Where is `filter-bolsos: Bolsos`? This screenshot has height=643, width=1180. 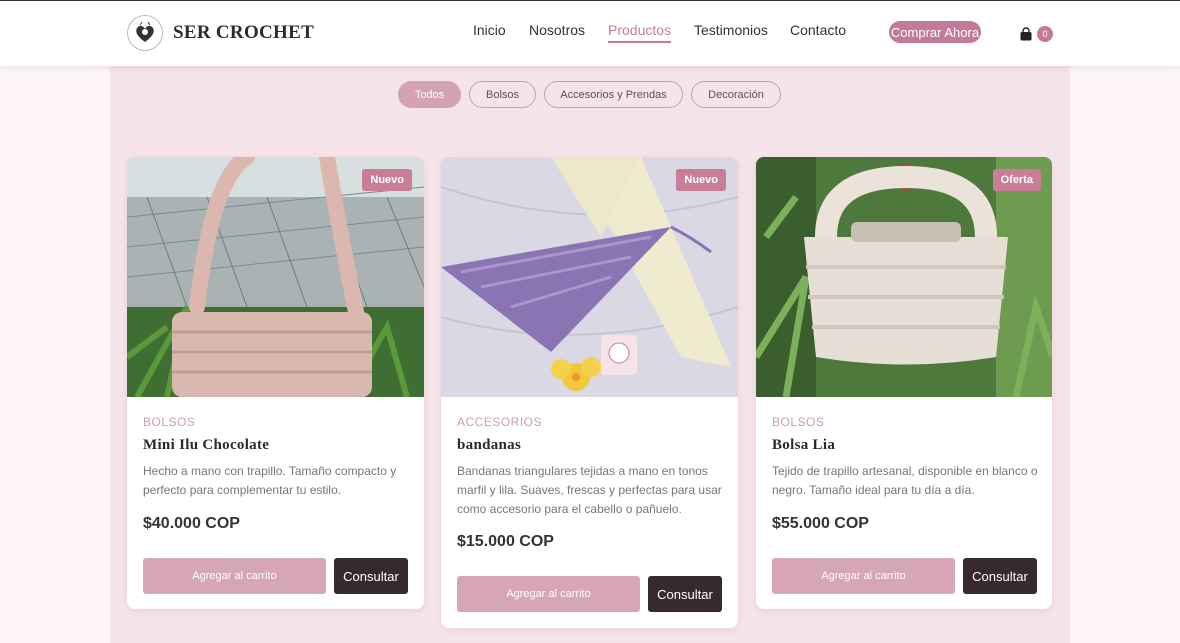 filter-bolsos: Bolsos is located at coordinates (502, 94).